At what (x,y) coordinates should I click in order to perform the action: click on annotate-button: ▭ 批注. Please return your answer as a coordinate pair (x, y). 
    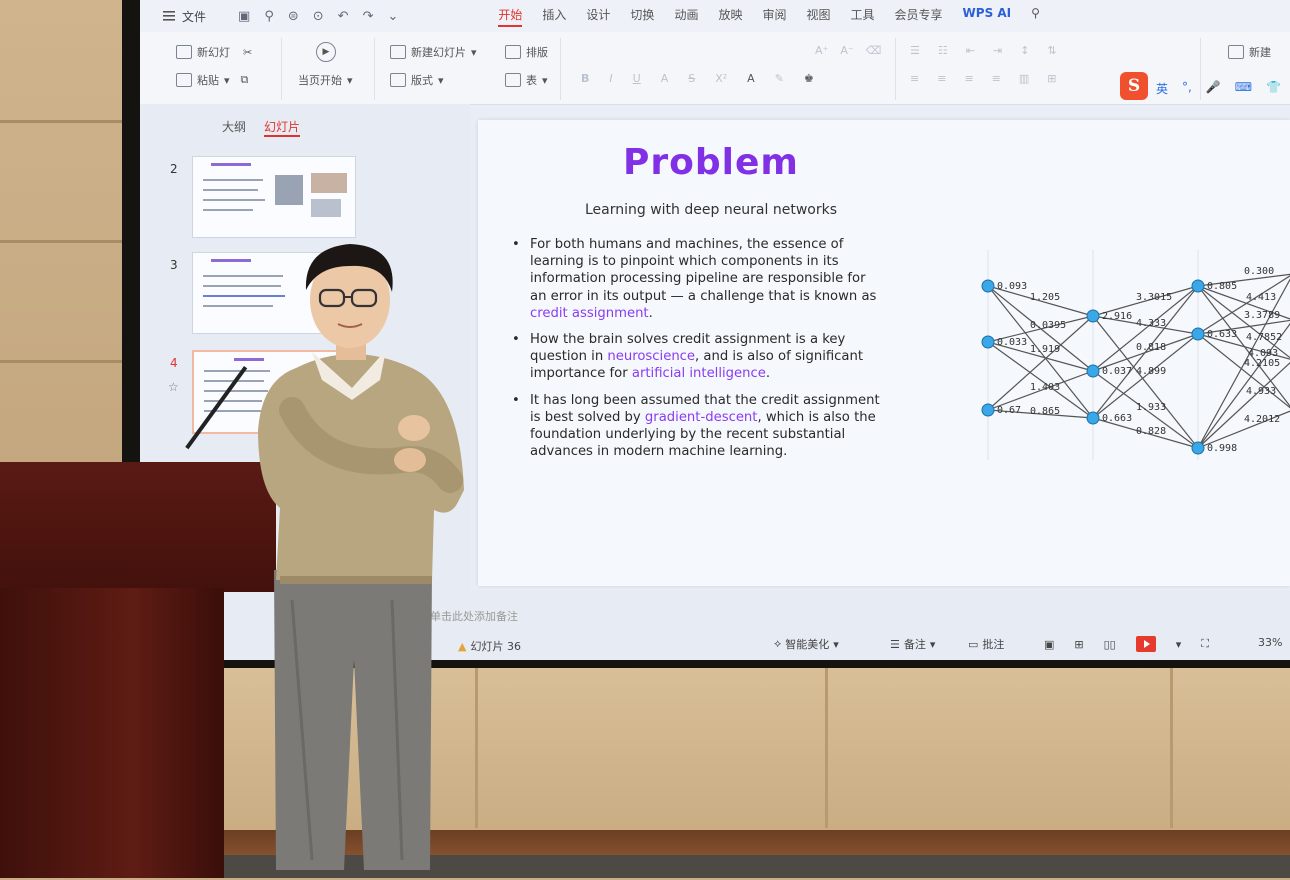
    Looking at the image, I should click on (986, 644).